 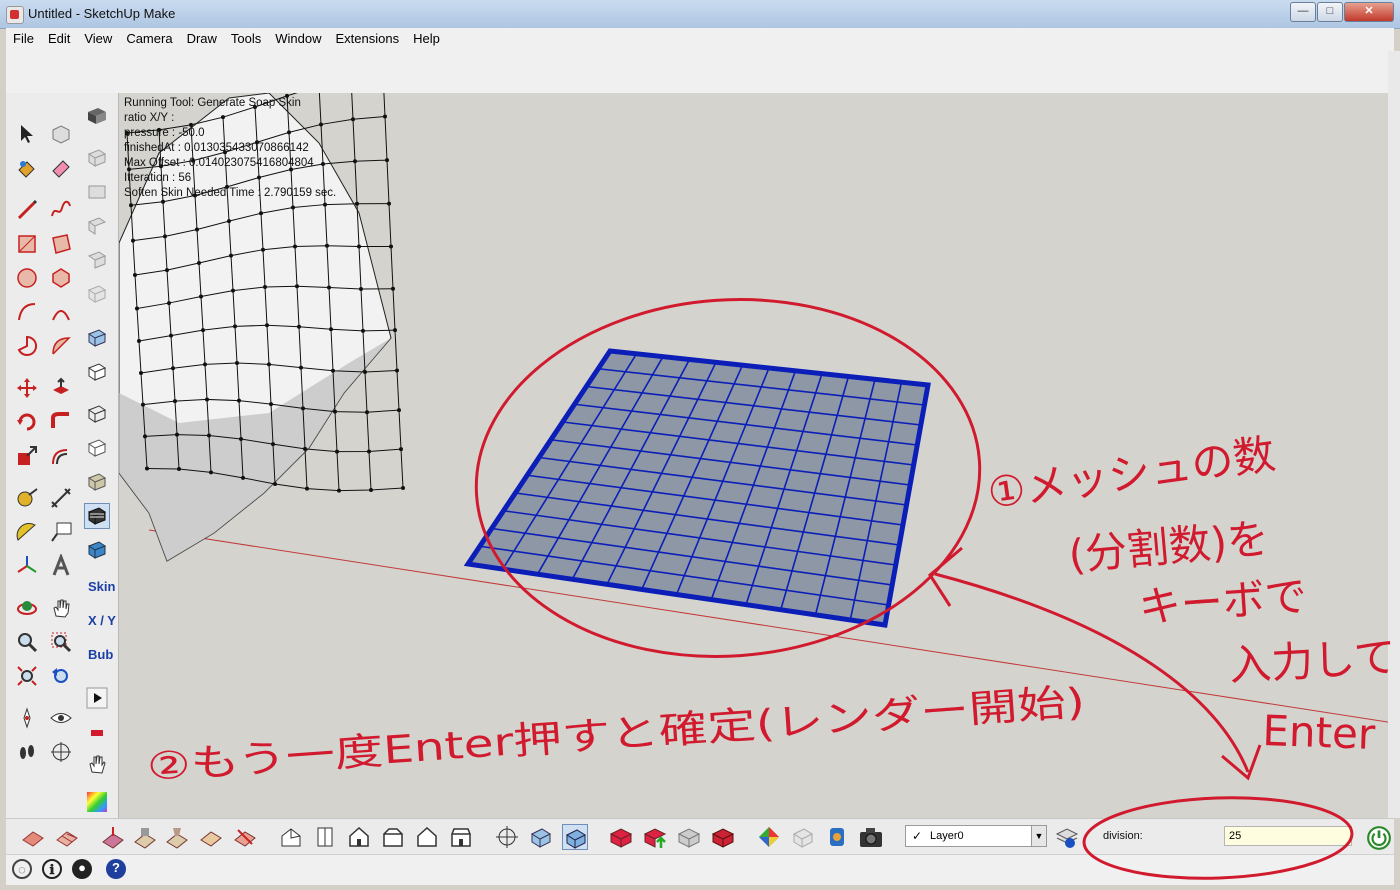 I want to click on right-view-icon, so click(x=97, y=260).